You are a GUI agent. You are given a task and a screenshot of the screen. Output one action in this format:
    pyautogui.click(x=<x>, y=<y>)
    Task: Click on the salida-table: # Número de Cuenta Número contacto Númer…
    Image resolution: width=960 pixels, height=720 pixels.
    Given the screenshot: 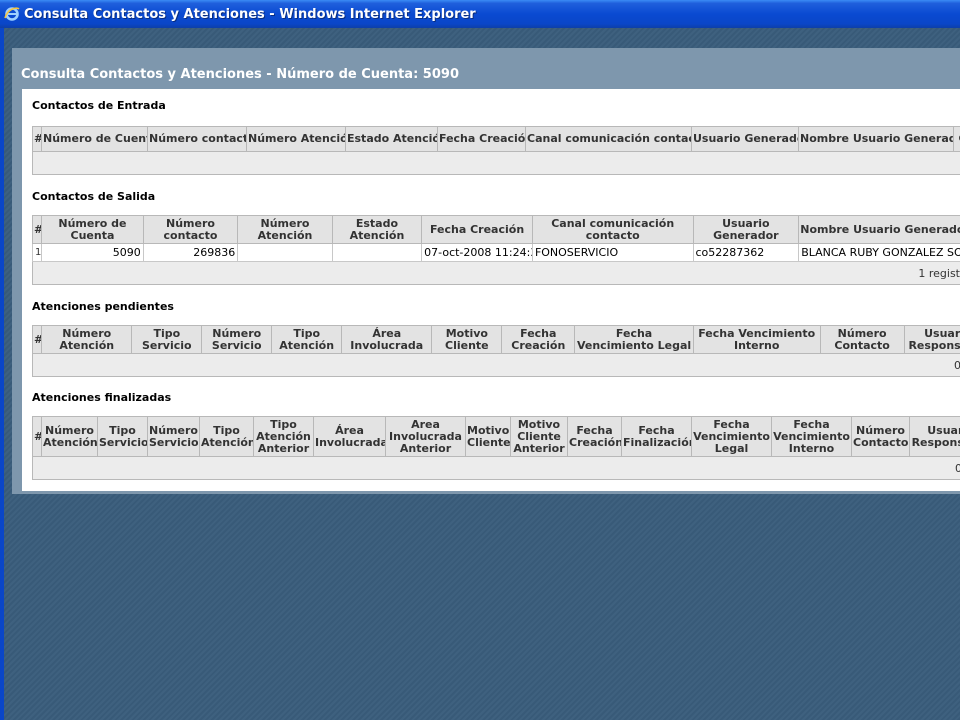 What is the action you would take?
    pyautogui.click(x=495, y=250)
    